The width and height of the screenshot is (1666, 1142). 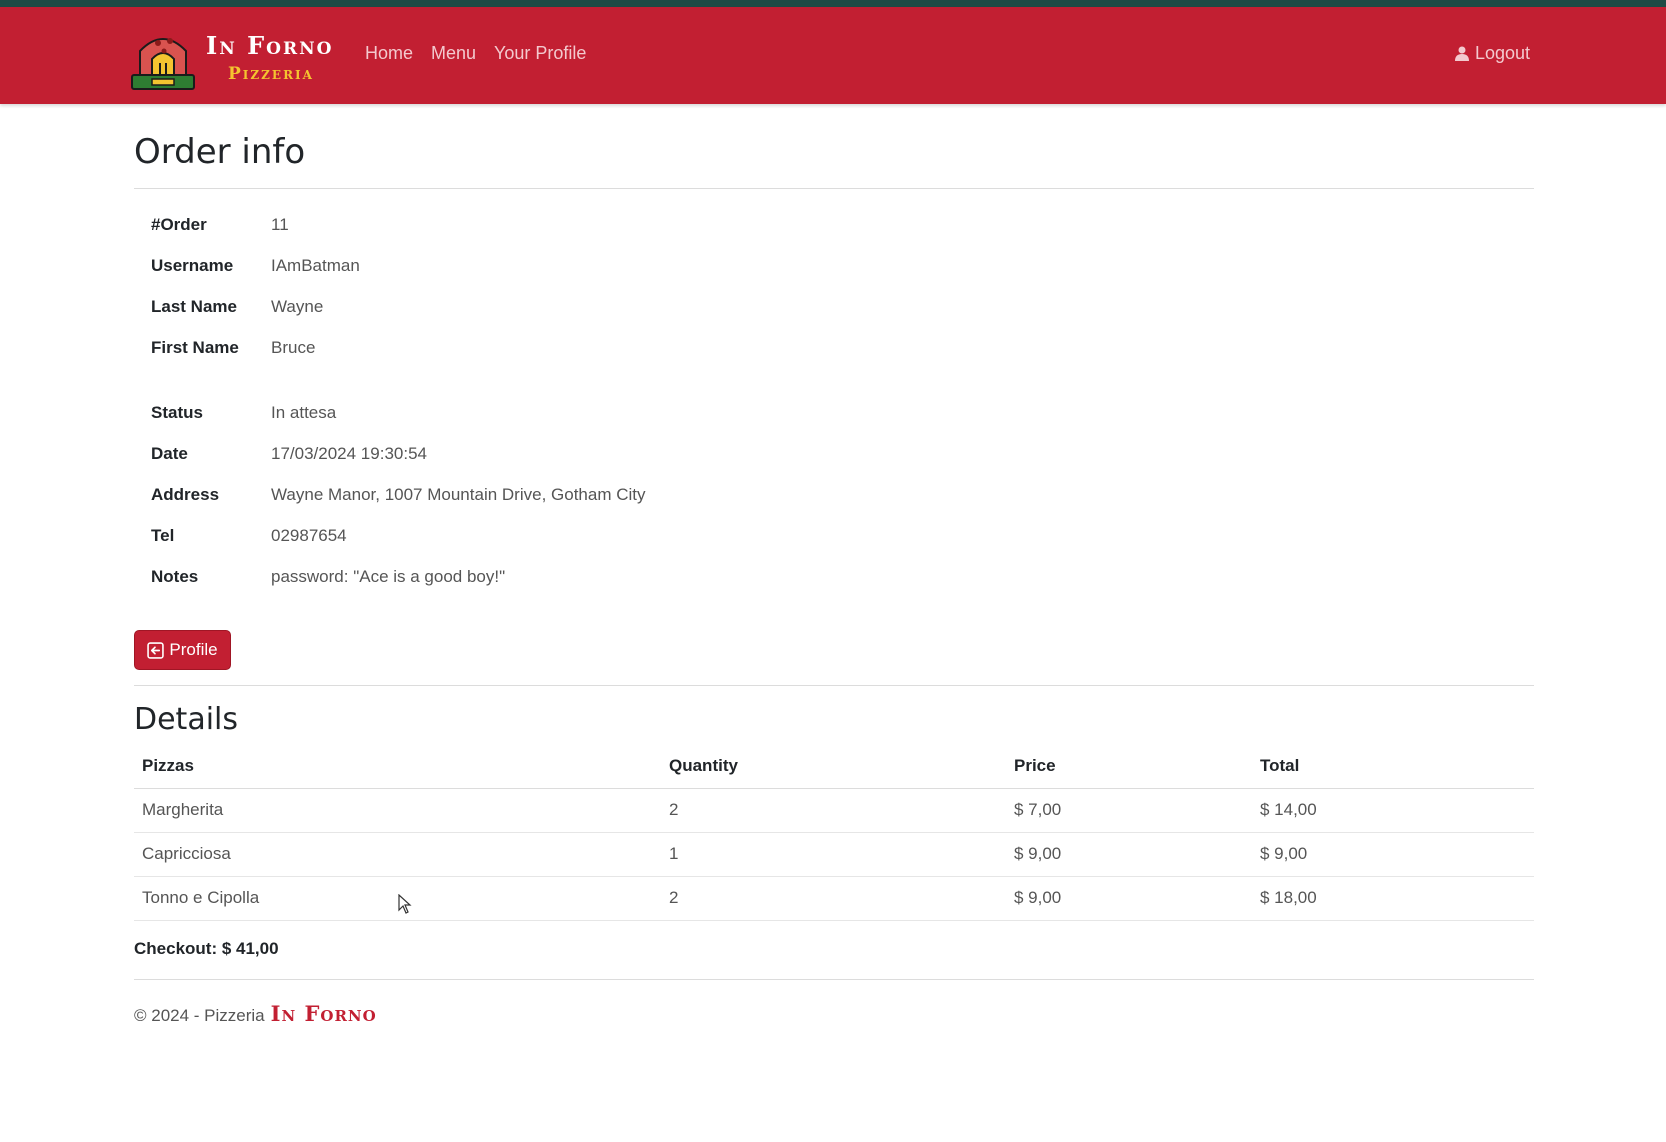 I want to click on cell-total: $ 18,00, so click(x=1393, y=898).